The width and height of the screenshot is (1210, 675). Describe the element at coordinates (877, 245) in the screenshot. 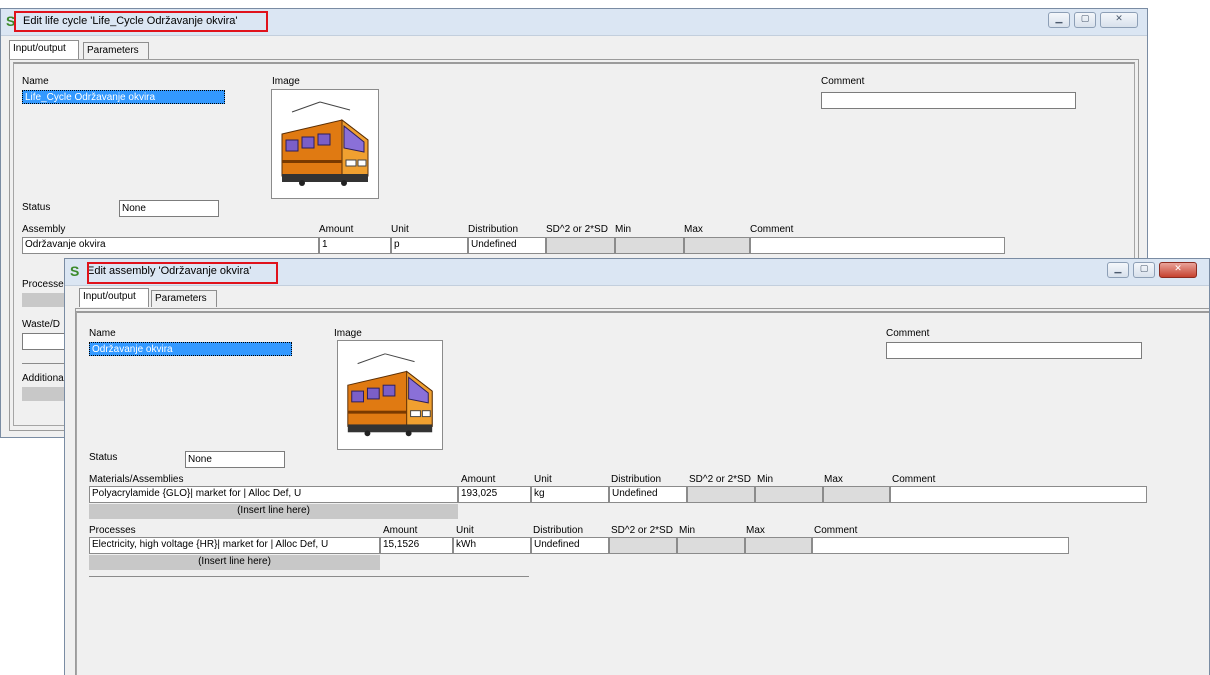

I see `assembly-cell-comment` at that location.